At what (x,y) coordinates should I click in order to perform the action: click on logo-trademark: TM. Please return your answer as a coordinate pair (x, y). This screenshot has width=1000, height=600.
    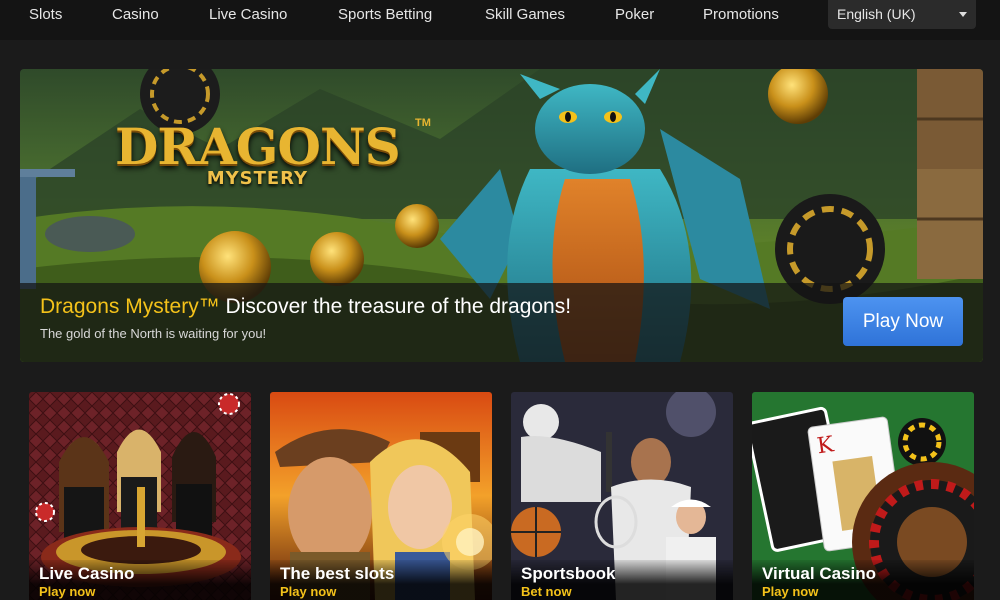
    Looking at the image, I should click on (423, 123).